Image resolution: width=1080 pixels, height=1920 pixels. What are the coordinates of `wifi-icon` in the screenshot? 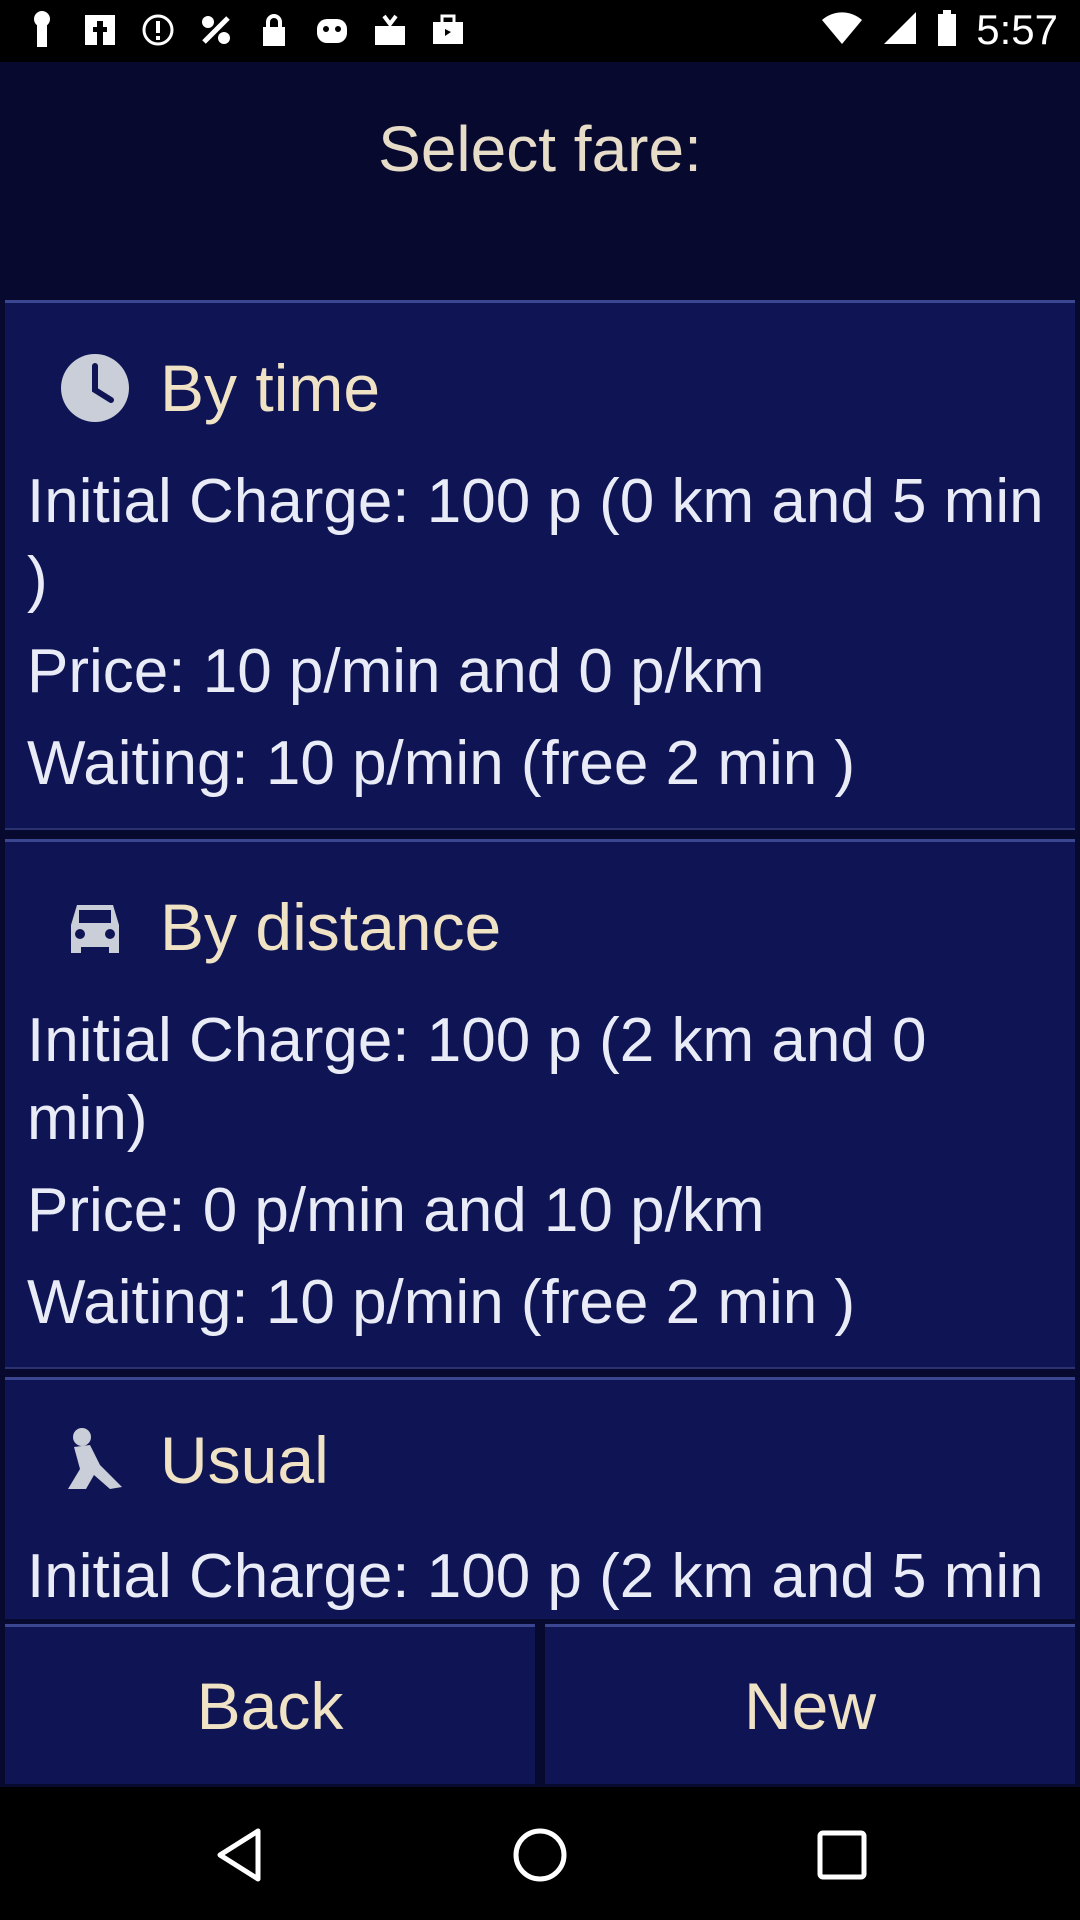 It's located at (842, 30).